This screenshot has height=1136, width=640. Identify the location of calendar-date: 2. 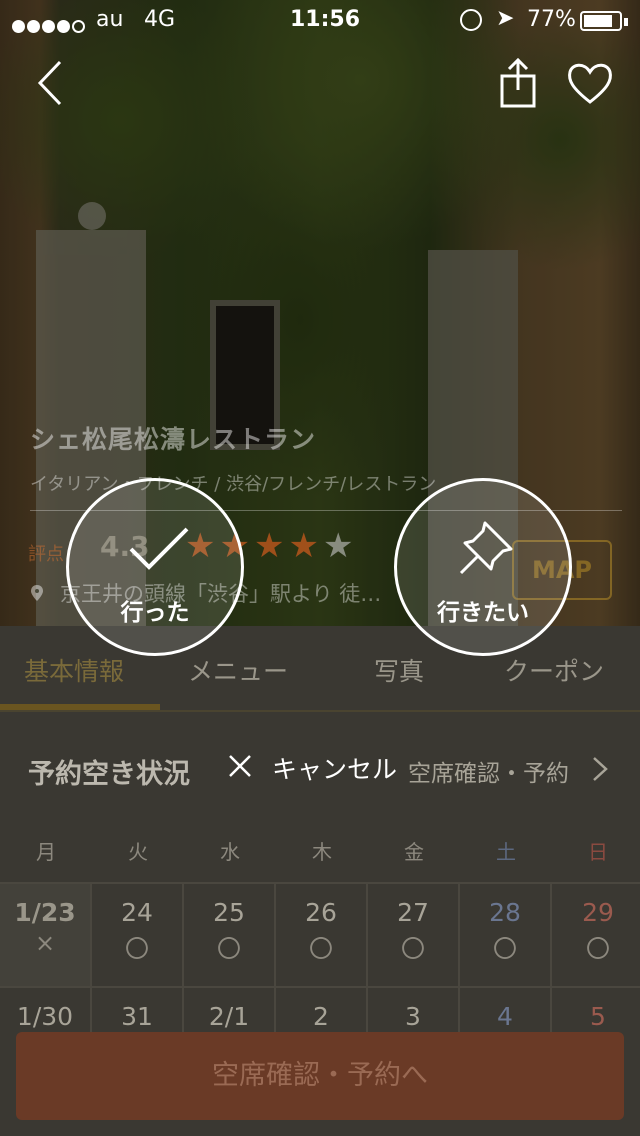
(321, 1016).